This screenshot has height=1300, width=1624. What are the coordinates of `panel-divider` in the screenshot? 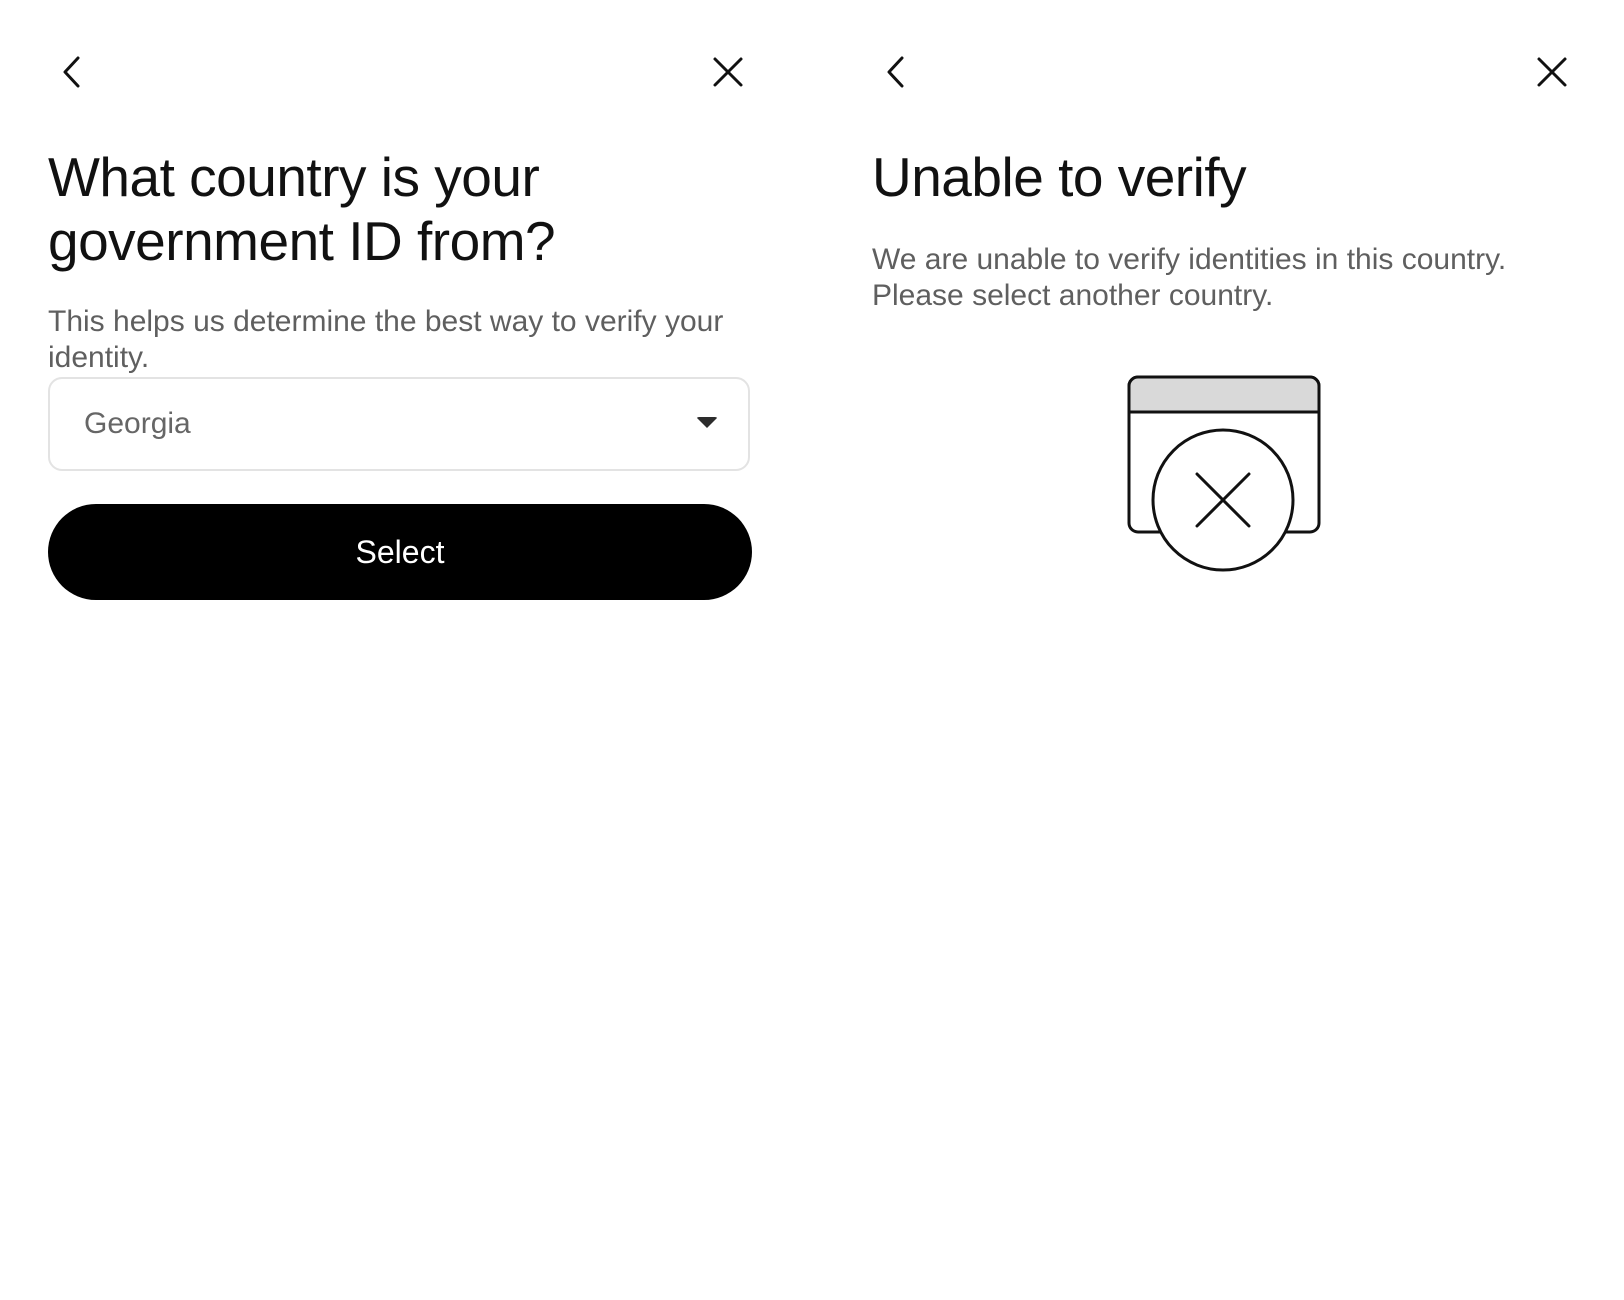 It's located at (812, 650).